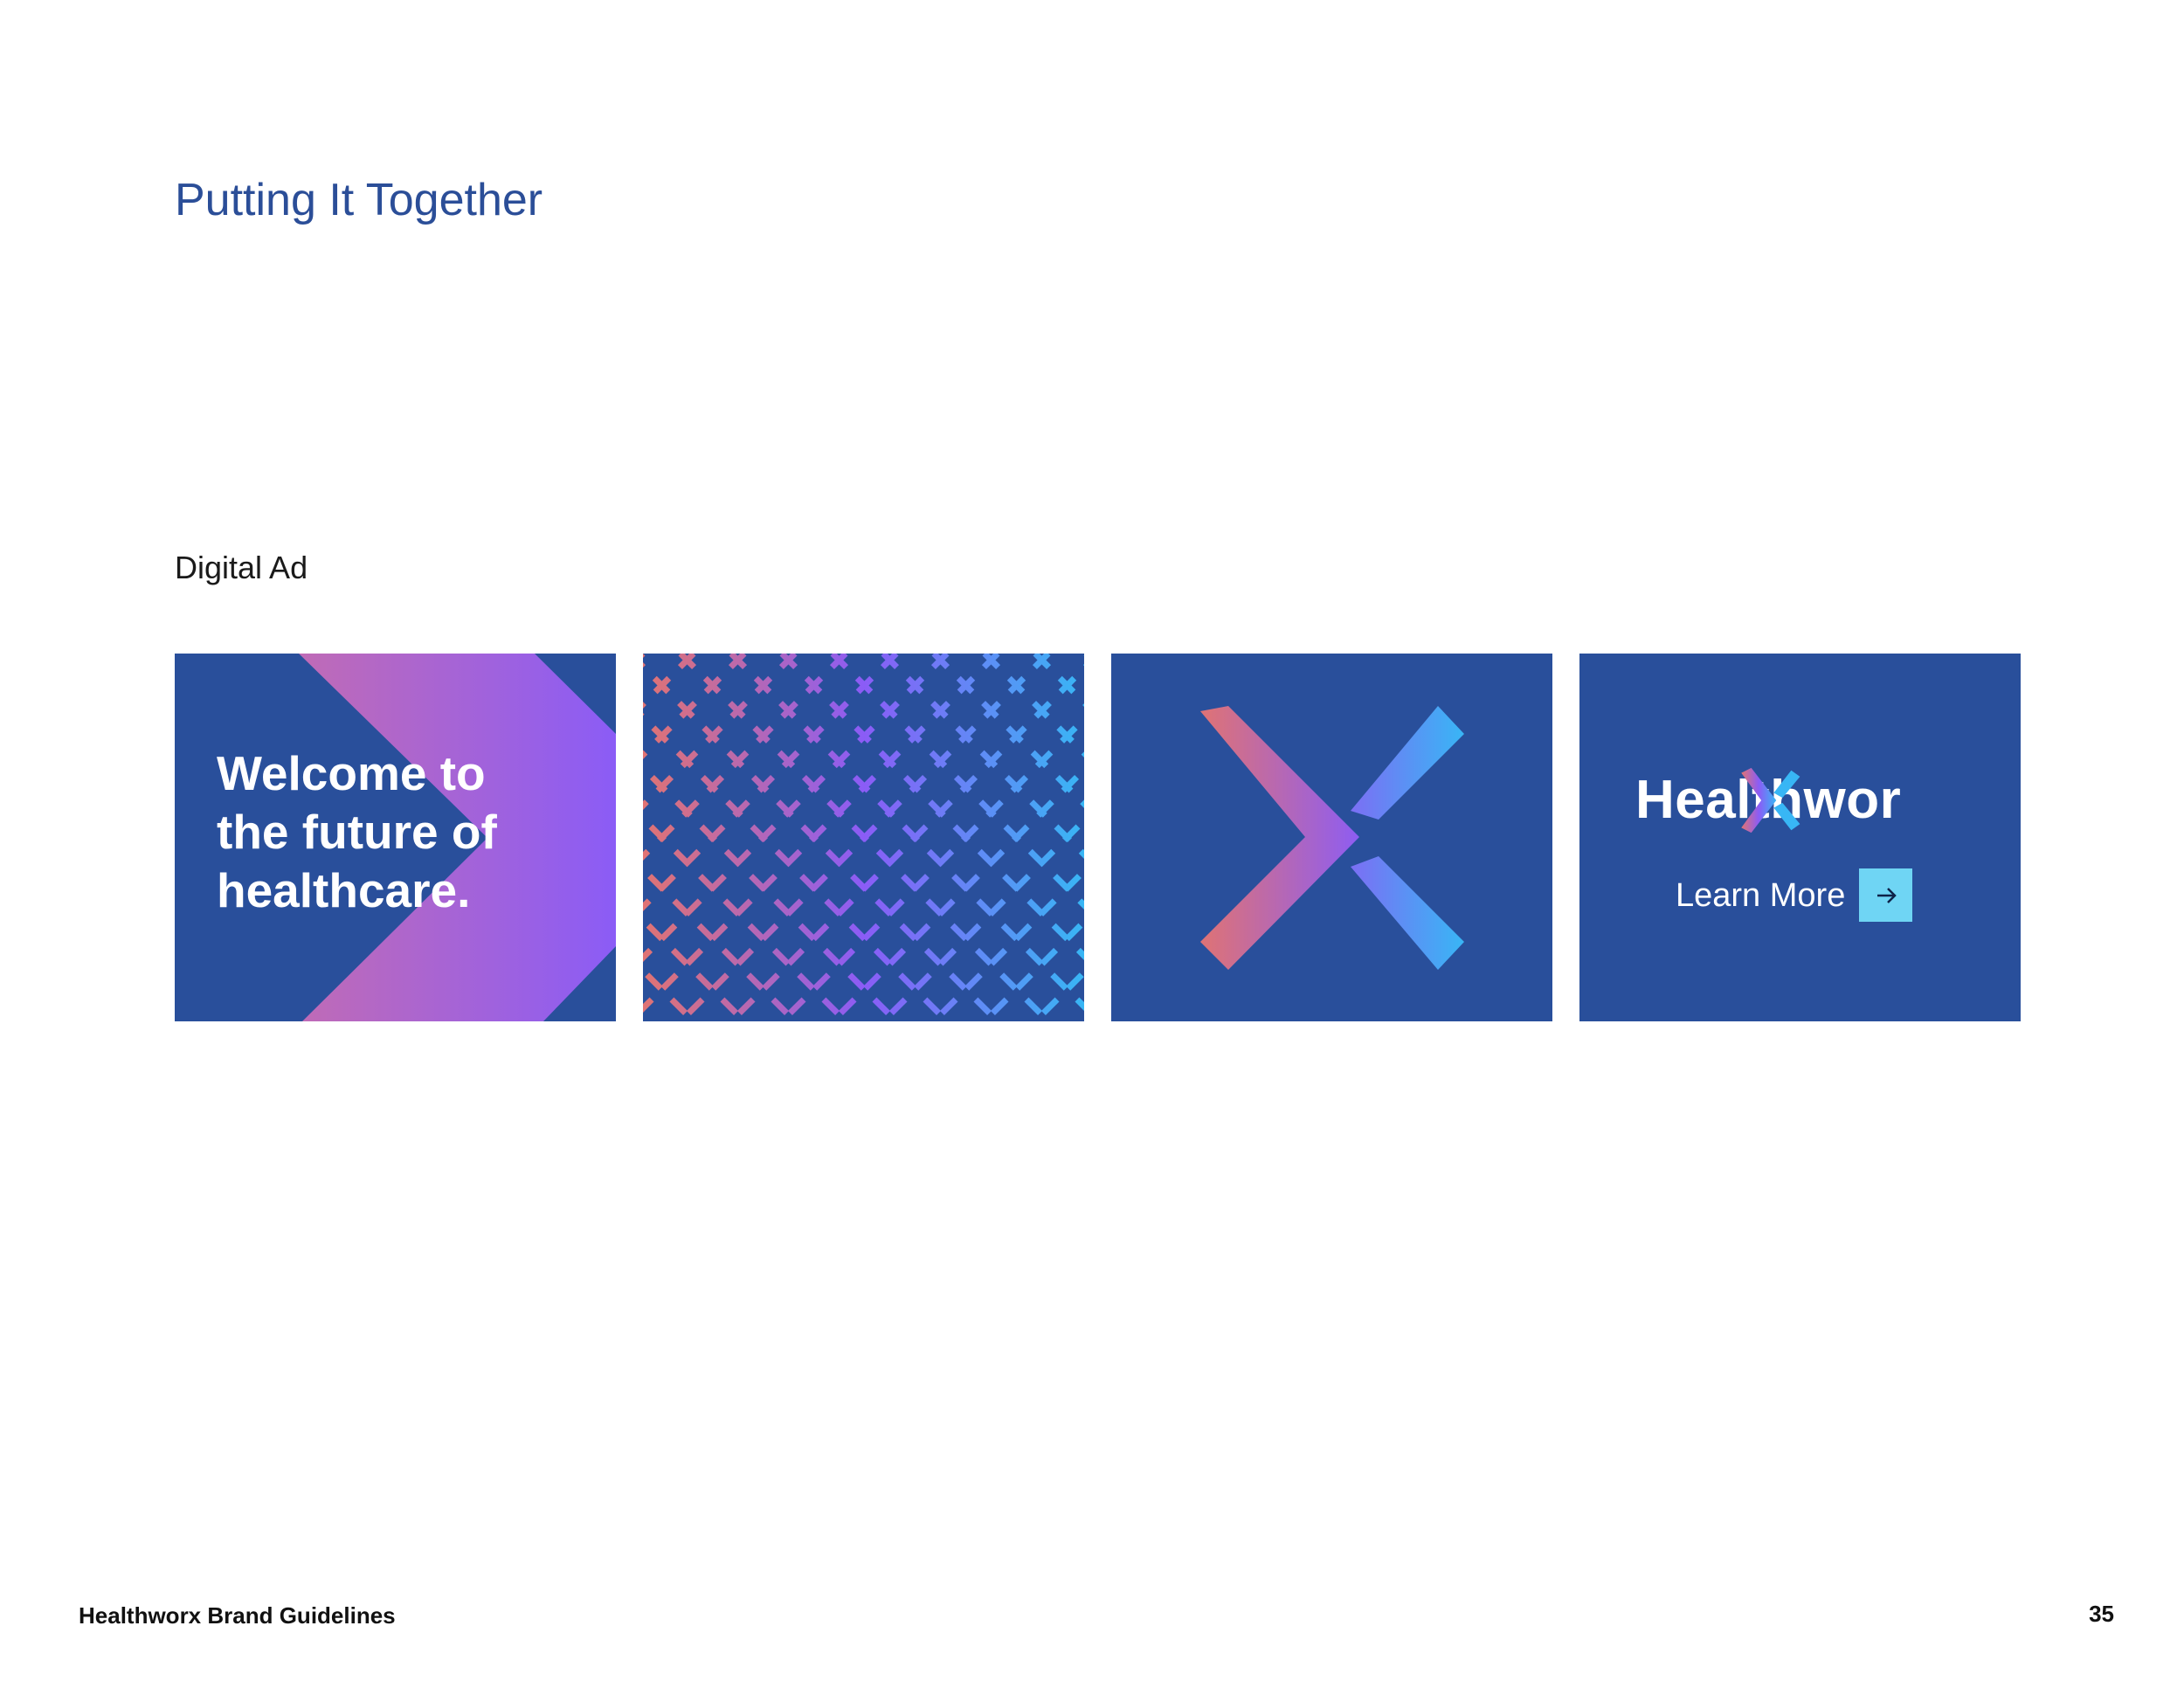  What do you see at coordinates (2101, 1614) in the screenshot?
I see `page-number: 35` at bounding box center [2101, 1614].